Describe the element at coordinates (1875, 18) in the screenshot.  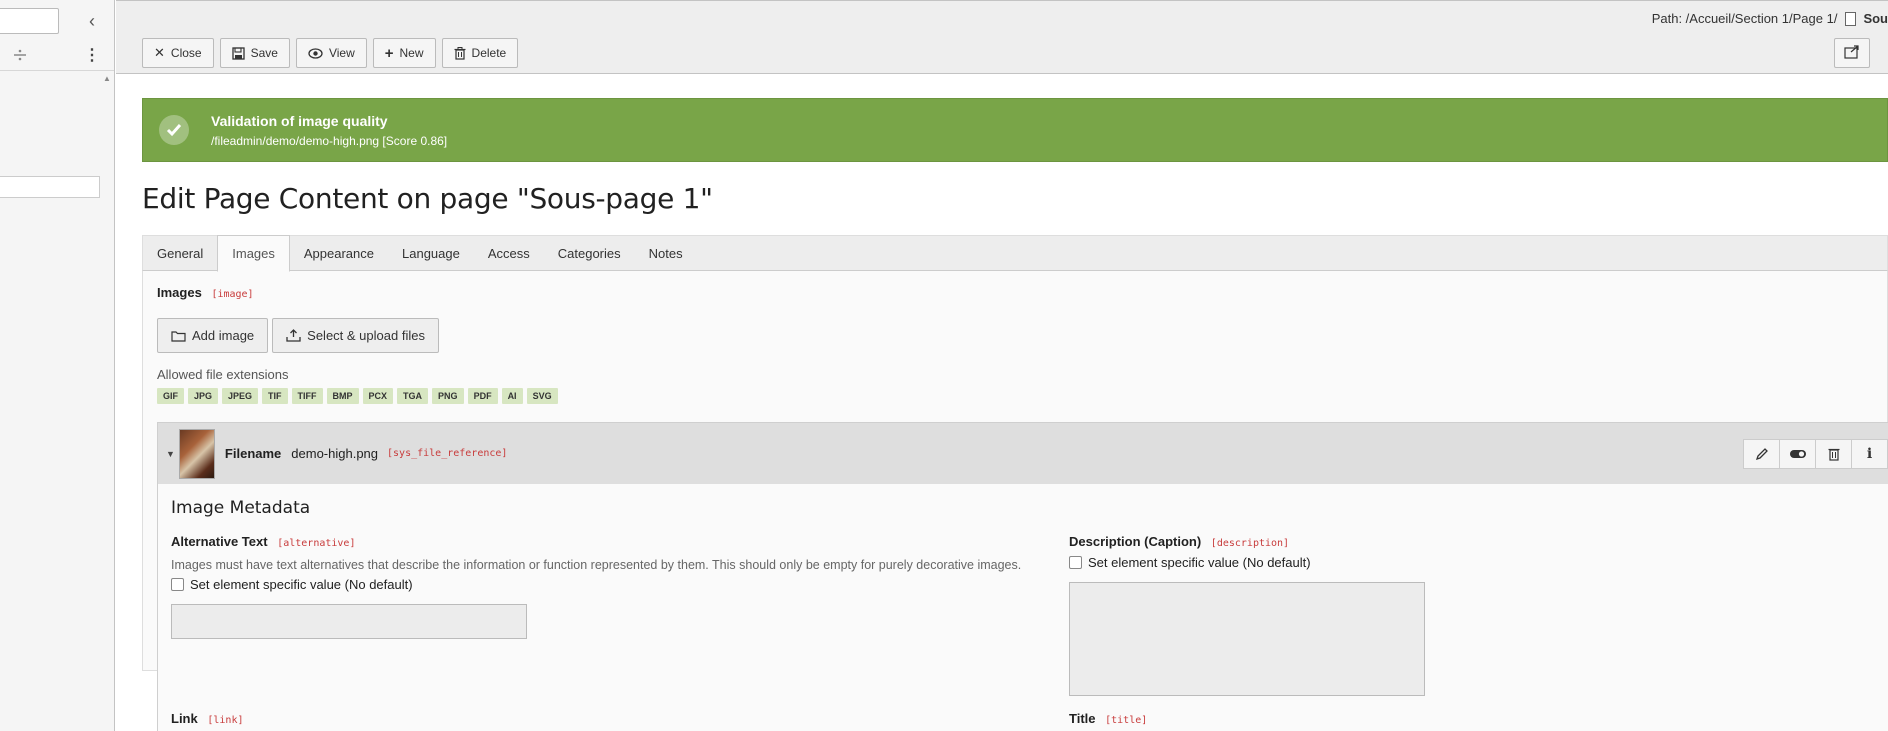
I see `breadcrumb-current: Sou` at that location.